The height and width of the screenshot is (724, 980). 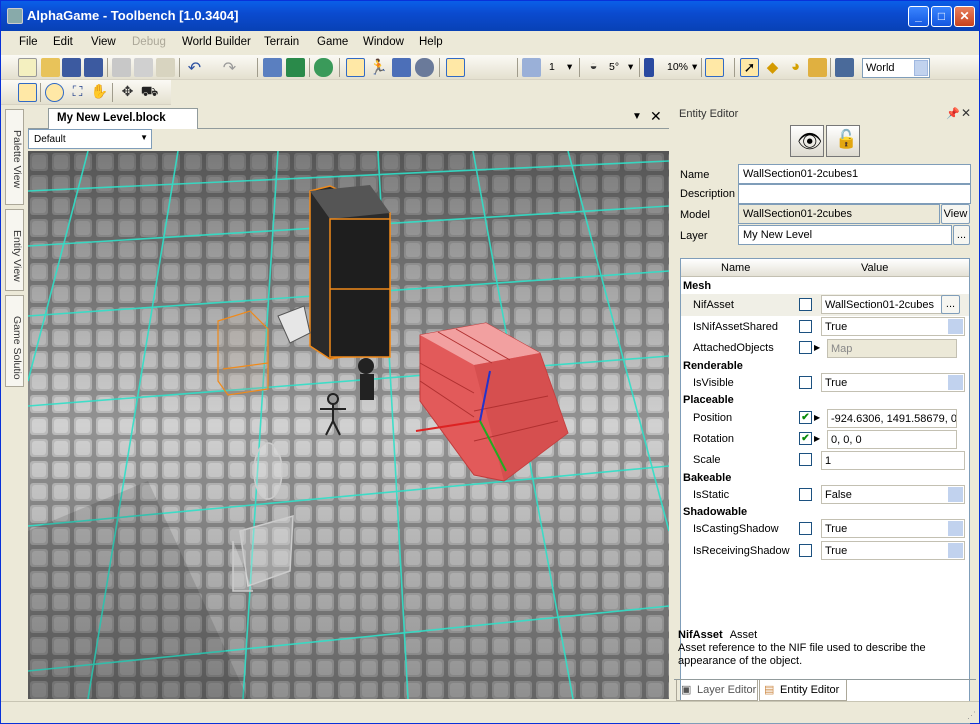 I want to click on ruler-icon, so click(x=531, y=67).